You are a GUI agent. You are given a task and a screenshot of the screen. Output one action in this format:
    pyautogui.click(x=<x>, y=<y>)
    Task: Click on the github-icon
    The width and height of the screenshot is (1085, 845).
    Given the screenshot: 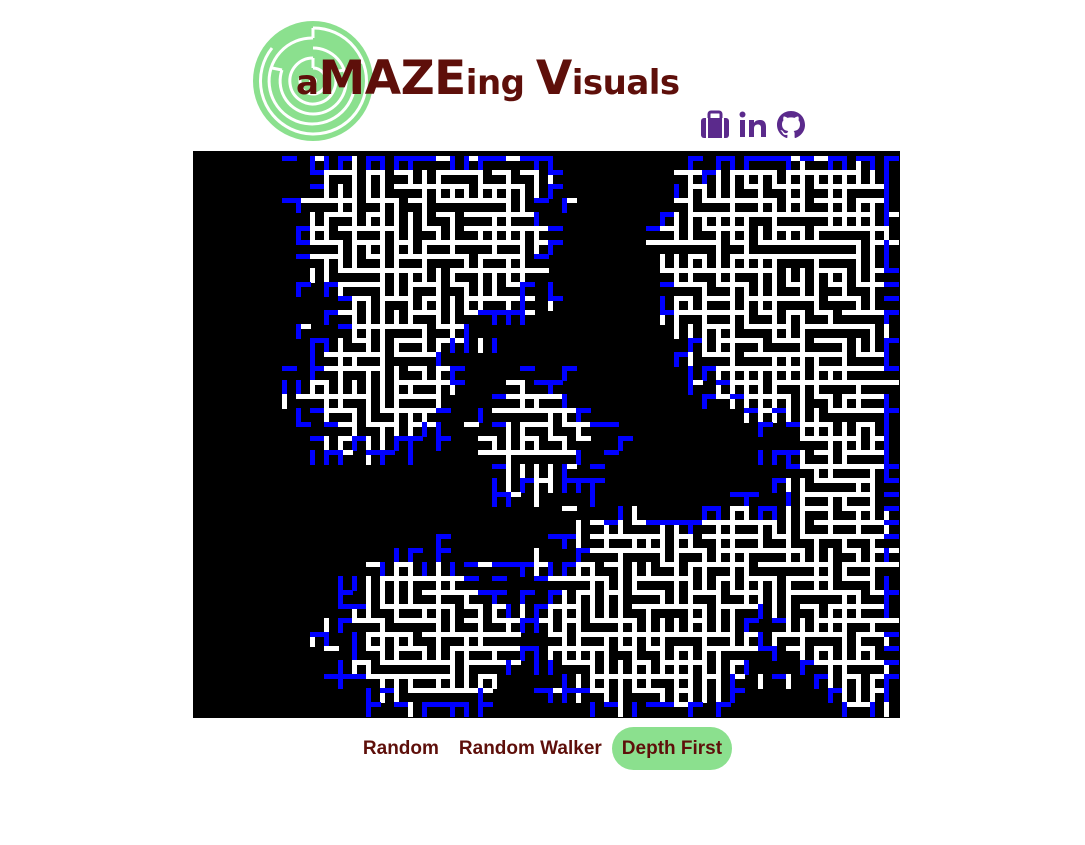 What is the action you would take?
    pyautogui.click(x=791, y=125)
    